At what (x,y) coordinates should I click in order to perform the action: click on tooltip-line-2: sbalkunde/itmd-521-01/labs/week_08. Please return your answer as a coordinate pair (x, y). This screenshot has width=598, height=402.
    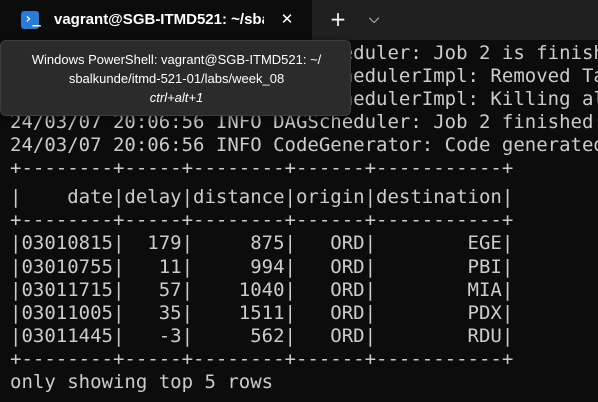
    Looking at the image, I should click on (176, 78).